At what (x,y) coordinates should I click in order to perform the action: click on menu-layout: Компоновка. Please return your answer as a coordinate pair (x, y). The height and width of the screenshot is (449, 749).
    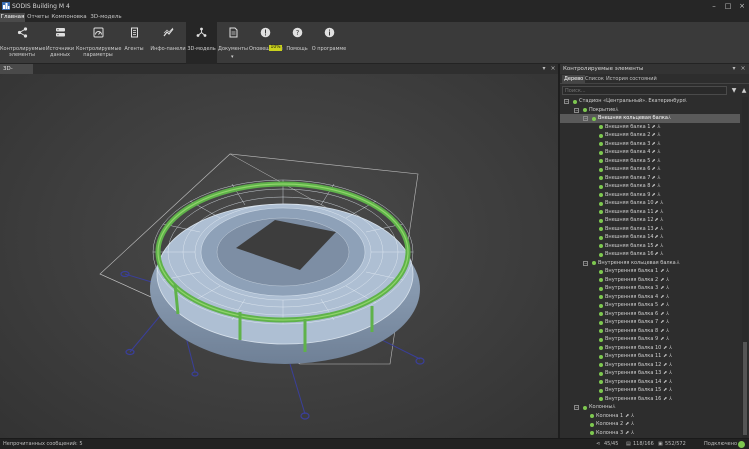
    Looking at the image, I should click on (69, 17).